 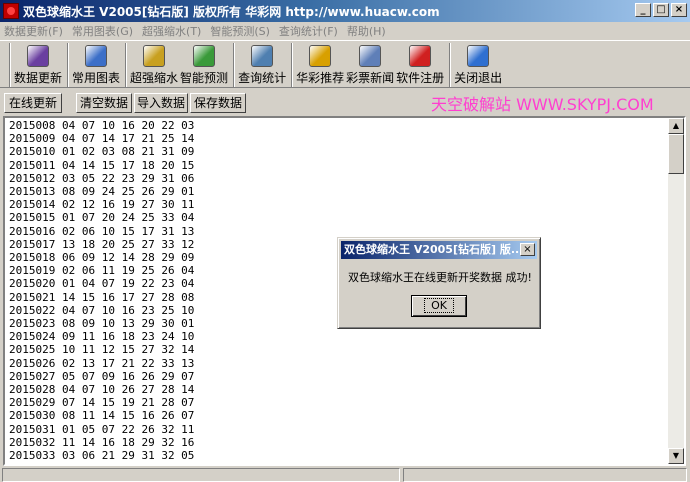 What do you see at coordinates (101, 463) in the screenshot?
I see `draw-line: 2015034 12 13 17 18 20 27 13` at bounding box center [101, 463].